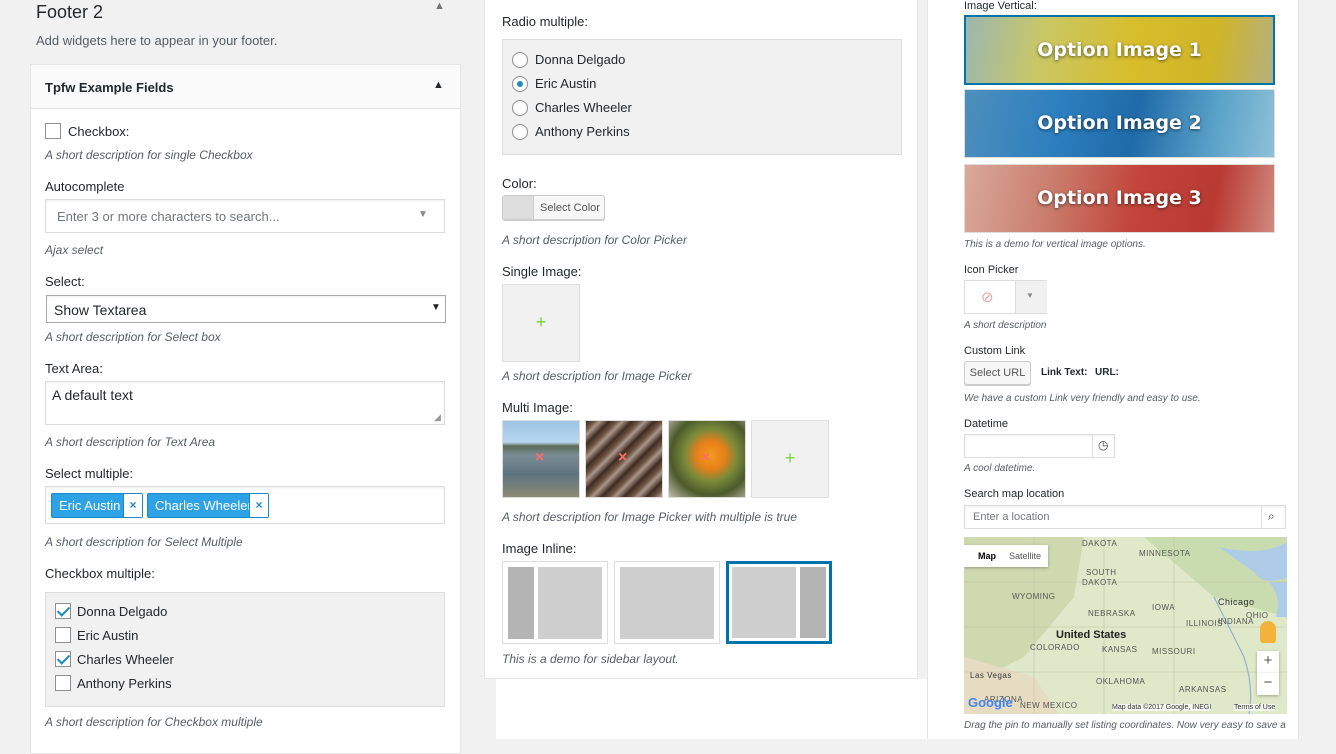 The width and height of the screenshot is (1336, 754). What do you see at coordinates (997, 373) in the screenshot?
I see `select-url-button: Select URL` at bounding box center [997, 373].